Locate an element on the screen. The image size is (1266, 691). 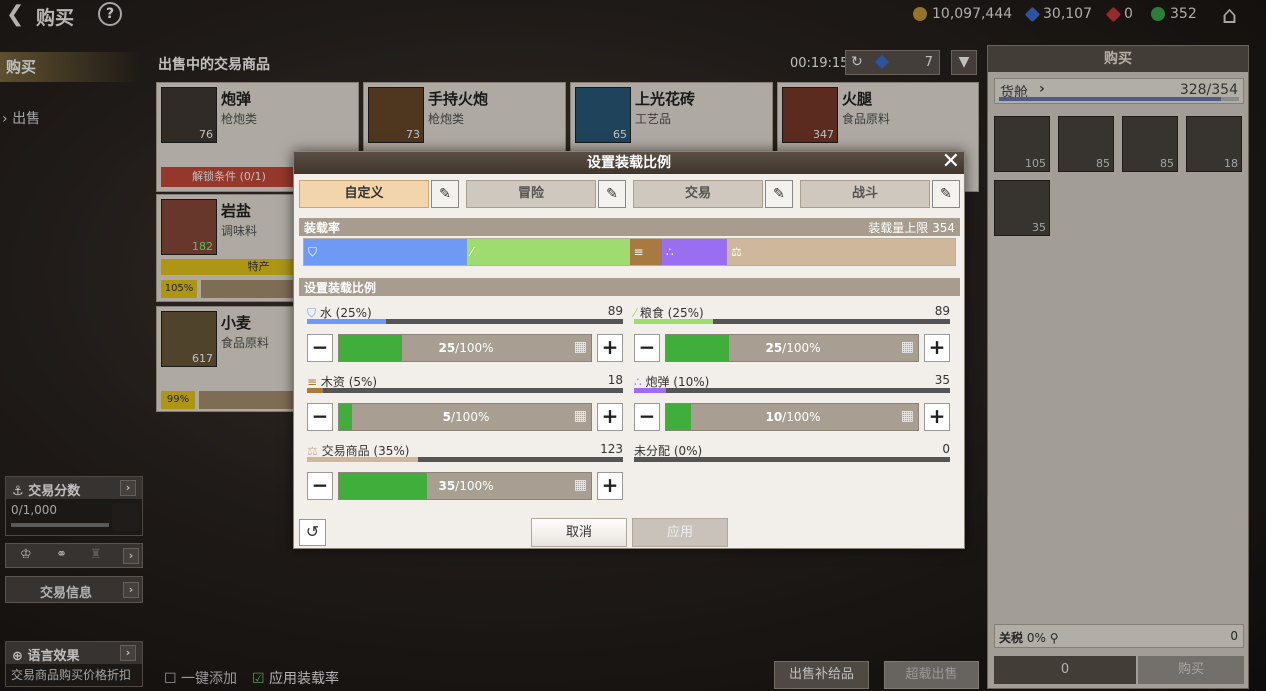
ratio-slider: 5/100% ▦ is located at coordinates (465, 417).